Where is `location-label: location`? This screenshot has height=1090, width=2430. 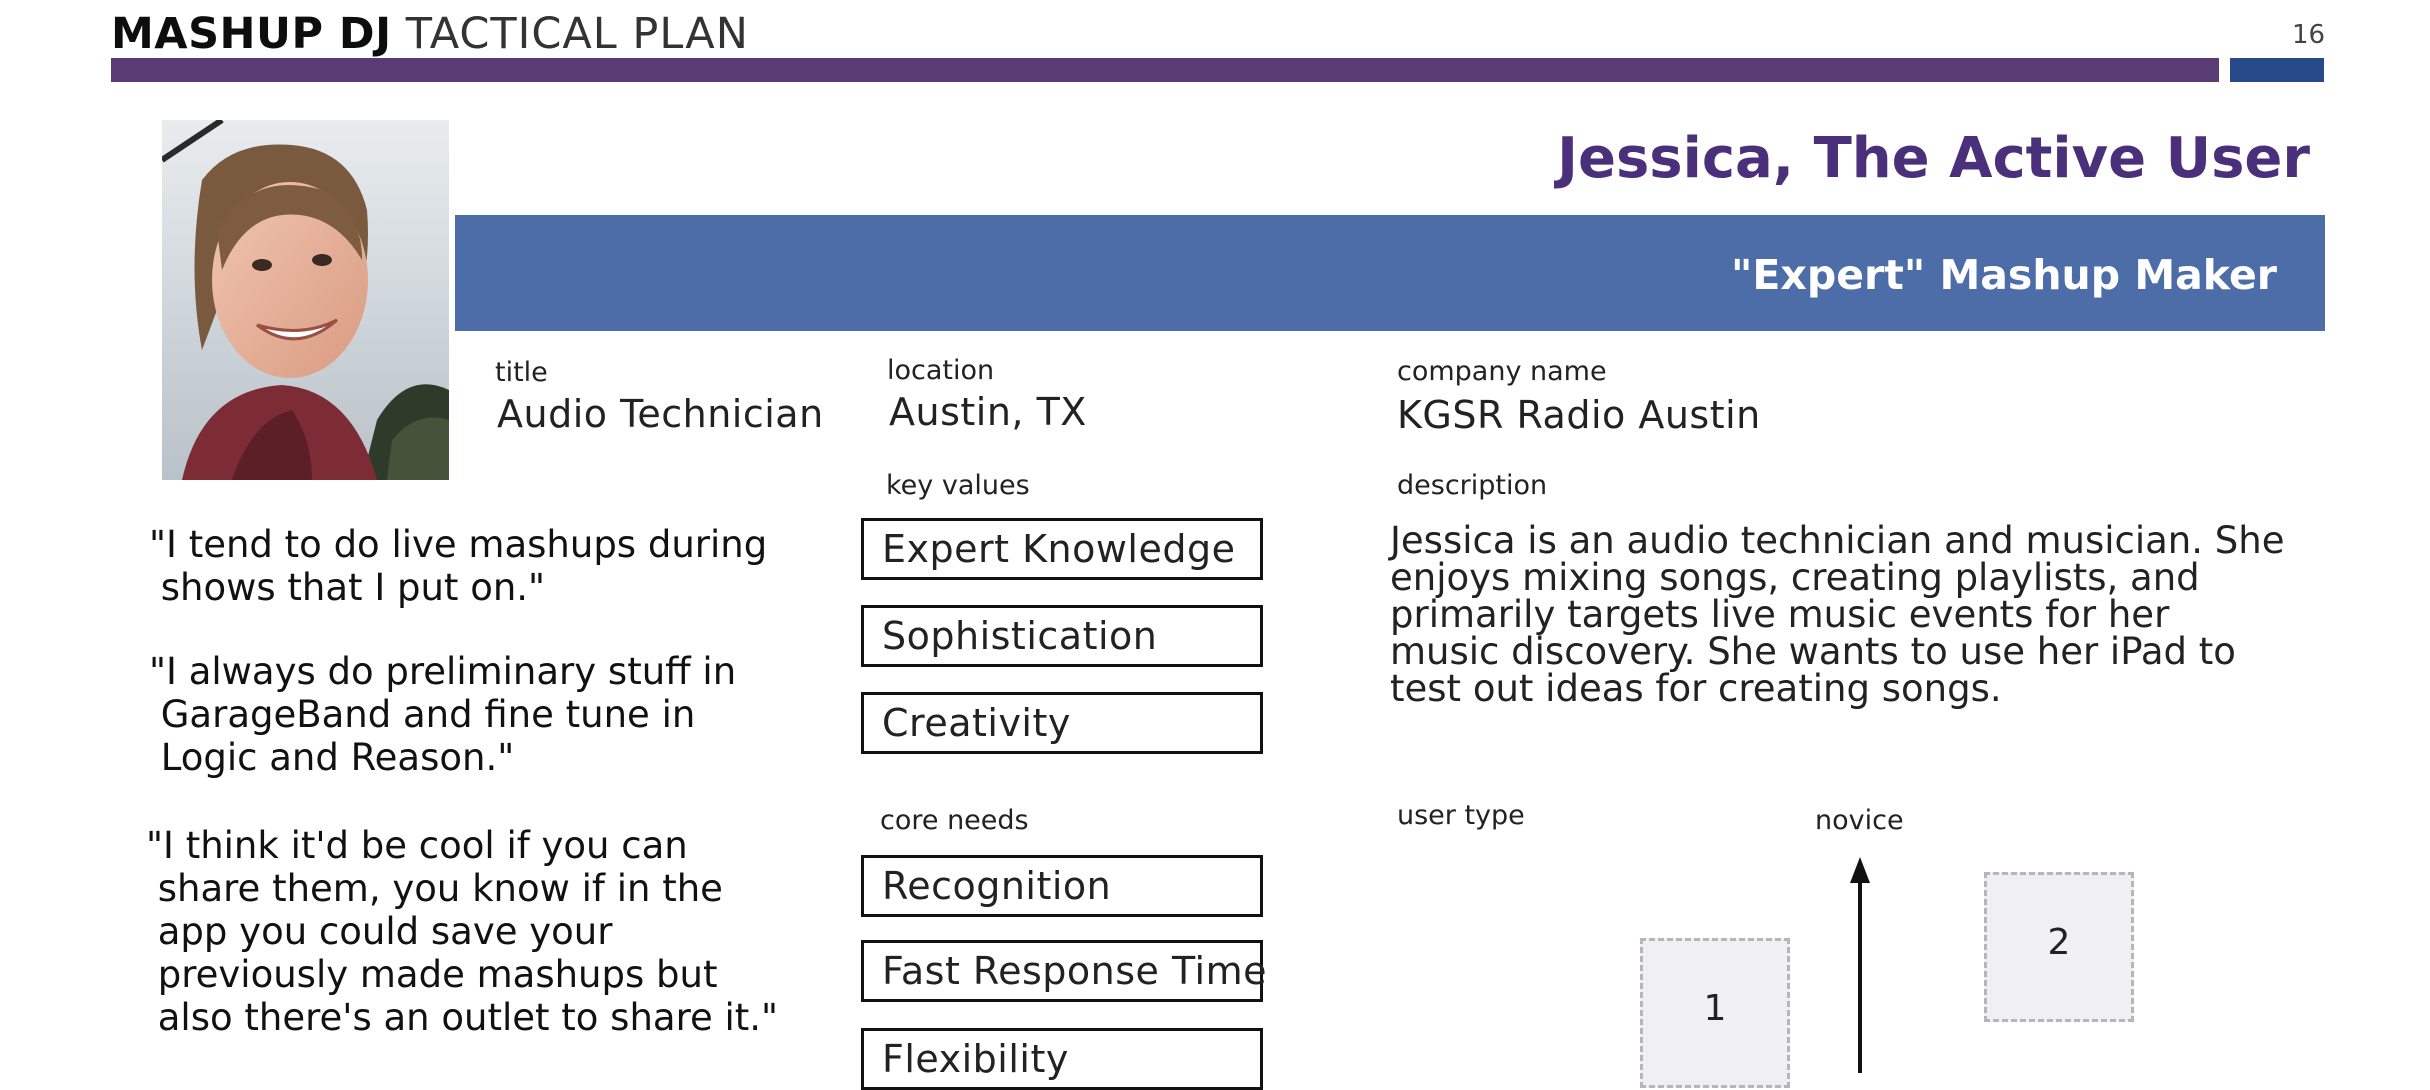 location-label: location is located at coordinates (941, 370).